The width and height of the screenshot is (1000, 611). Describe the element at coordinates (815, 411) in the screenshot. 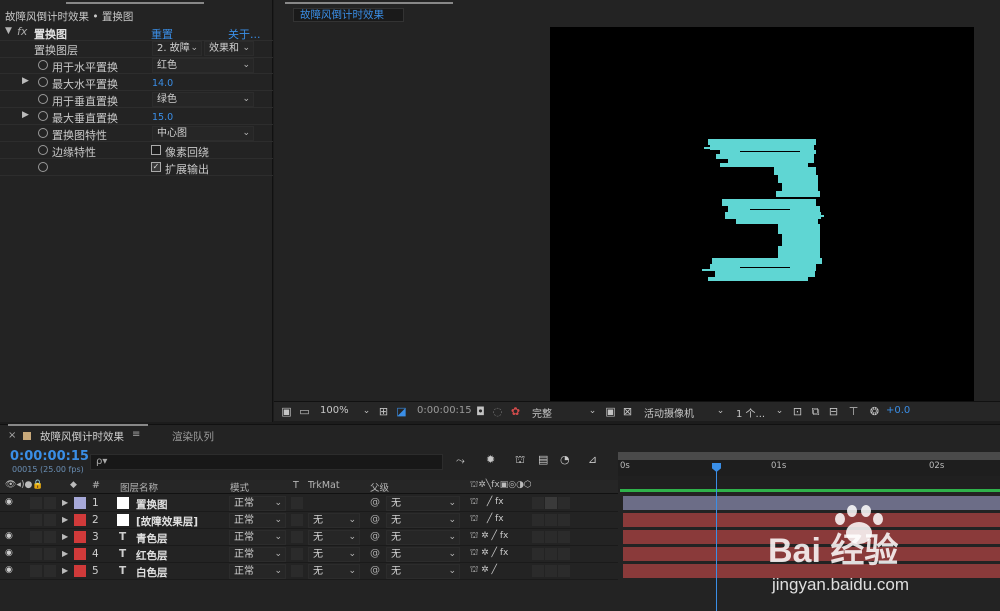

I see `export-frame-icon: ⧉` at that location.